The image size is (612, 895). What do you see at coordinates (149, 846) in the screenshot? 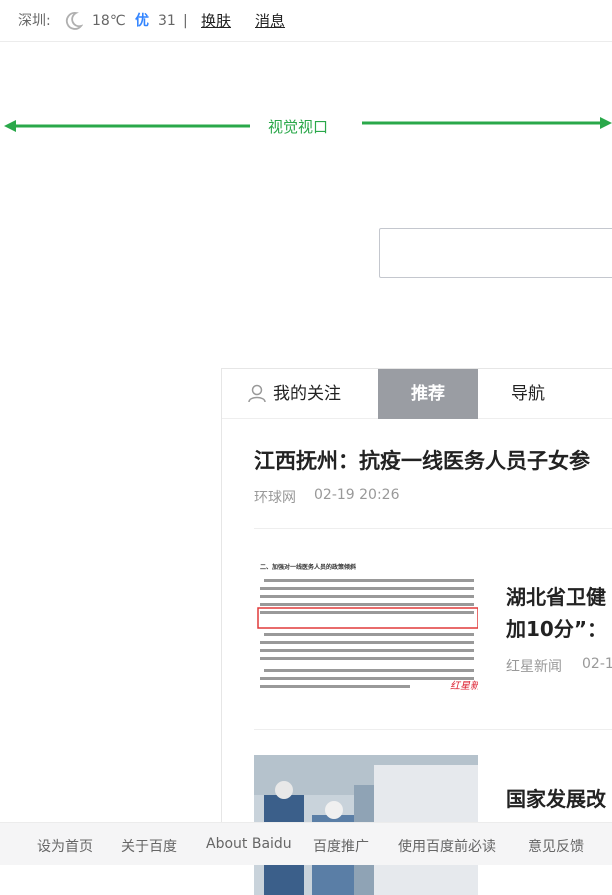
I see `footer-link-about: 关于百度` at bounding box center [149, 846].